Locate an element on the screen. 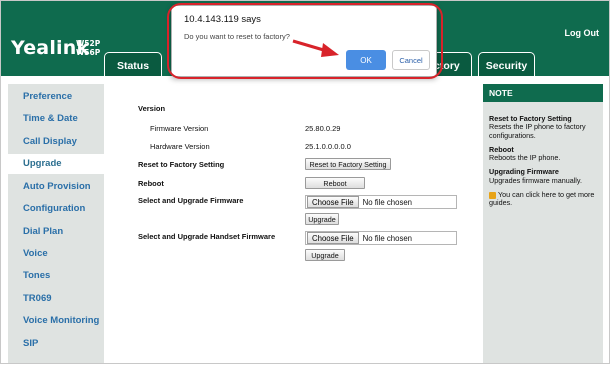 The height and width of the screenshot is (367, 612). cancel-button: Cancel is located at coordinates (411, 60).